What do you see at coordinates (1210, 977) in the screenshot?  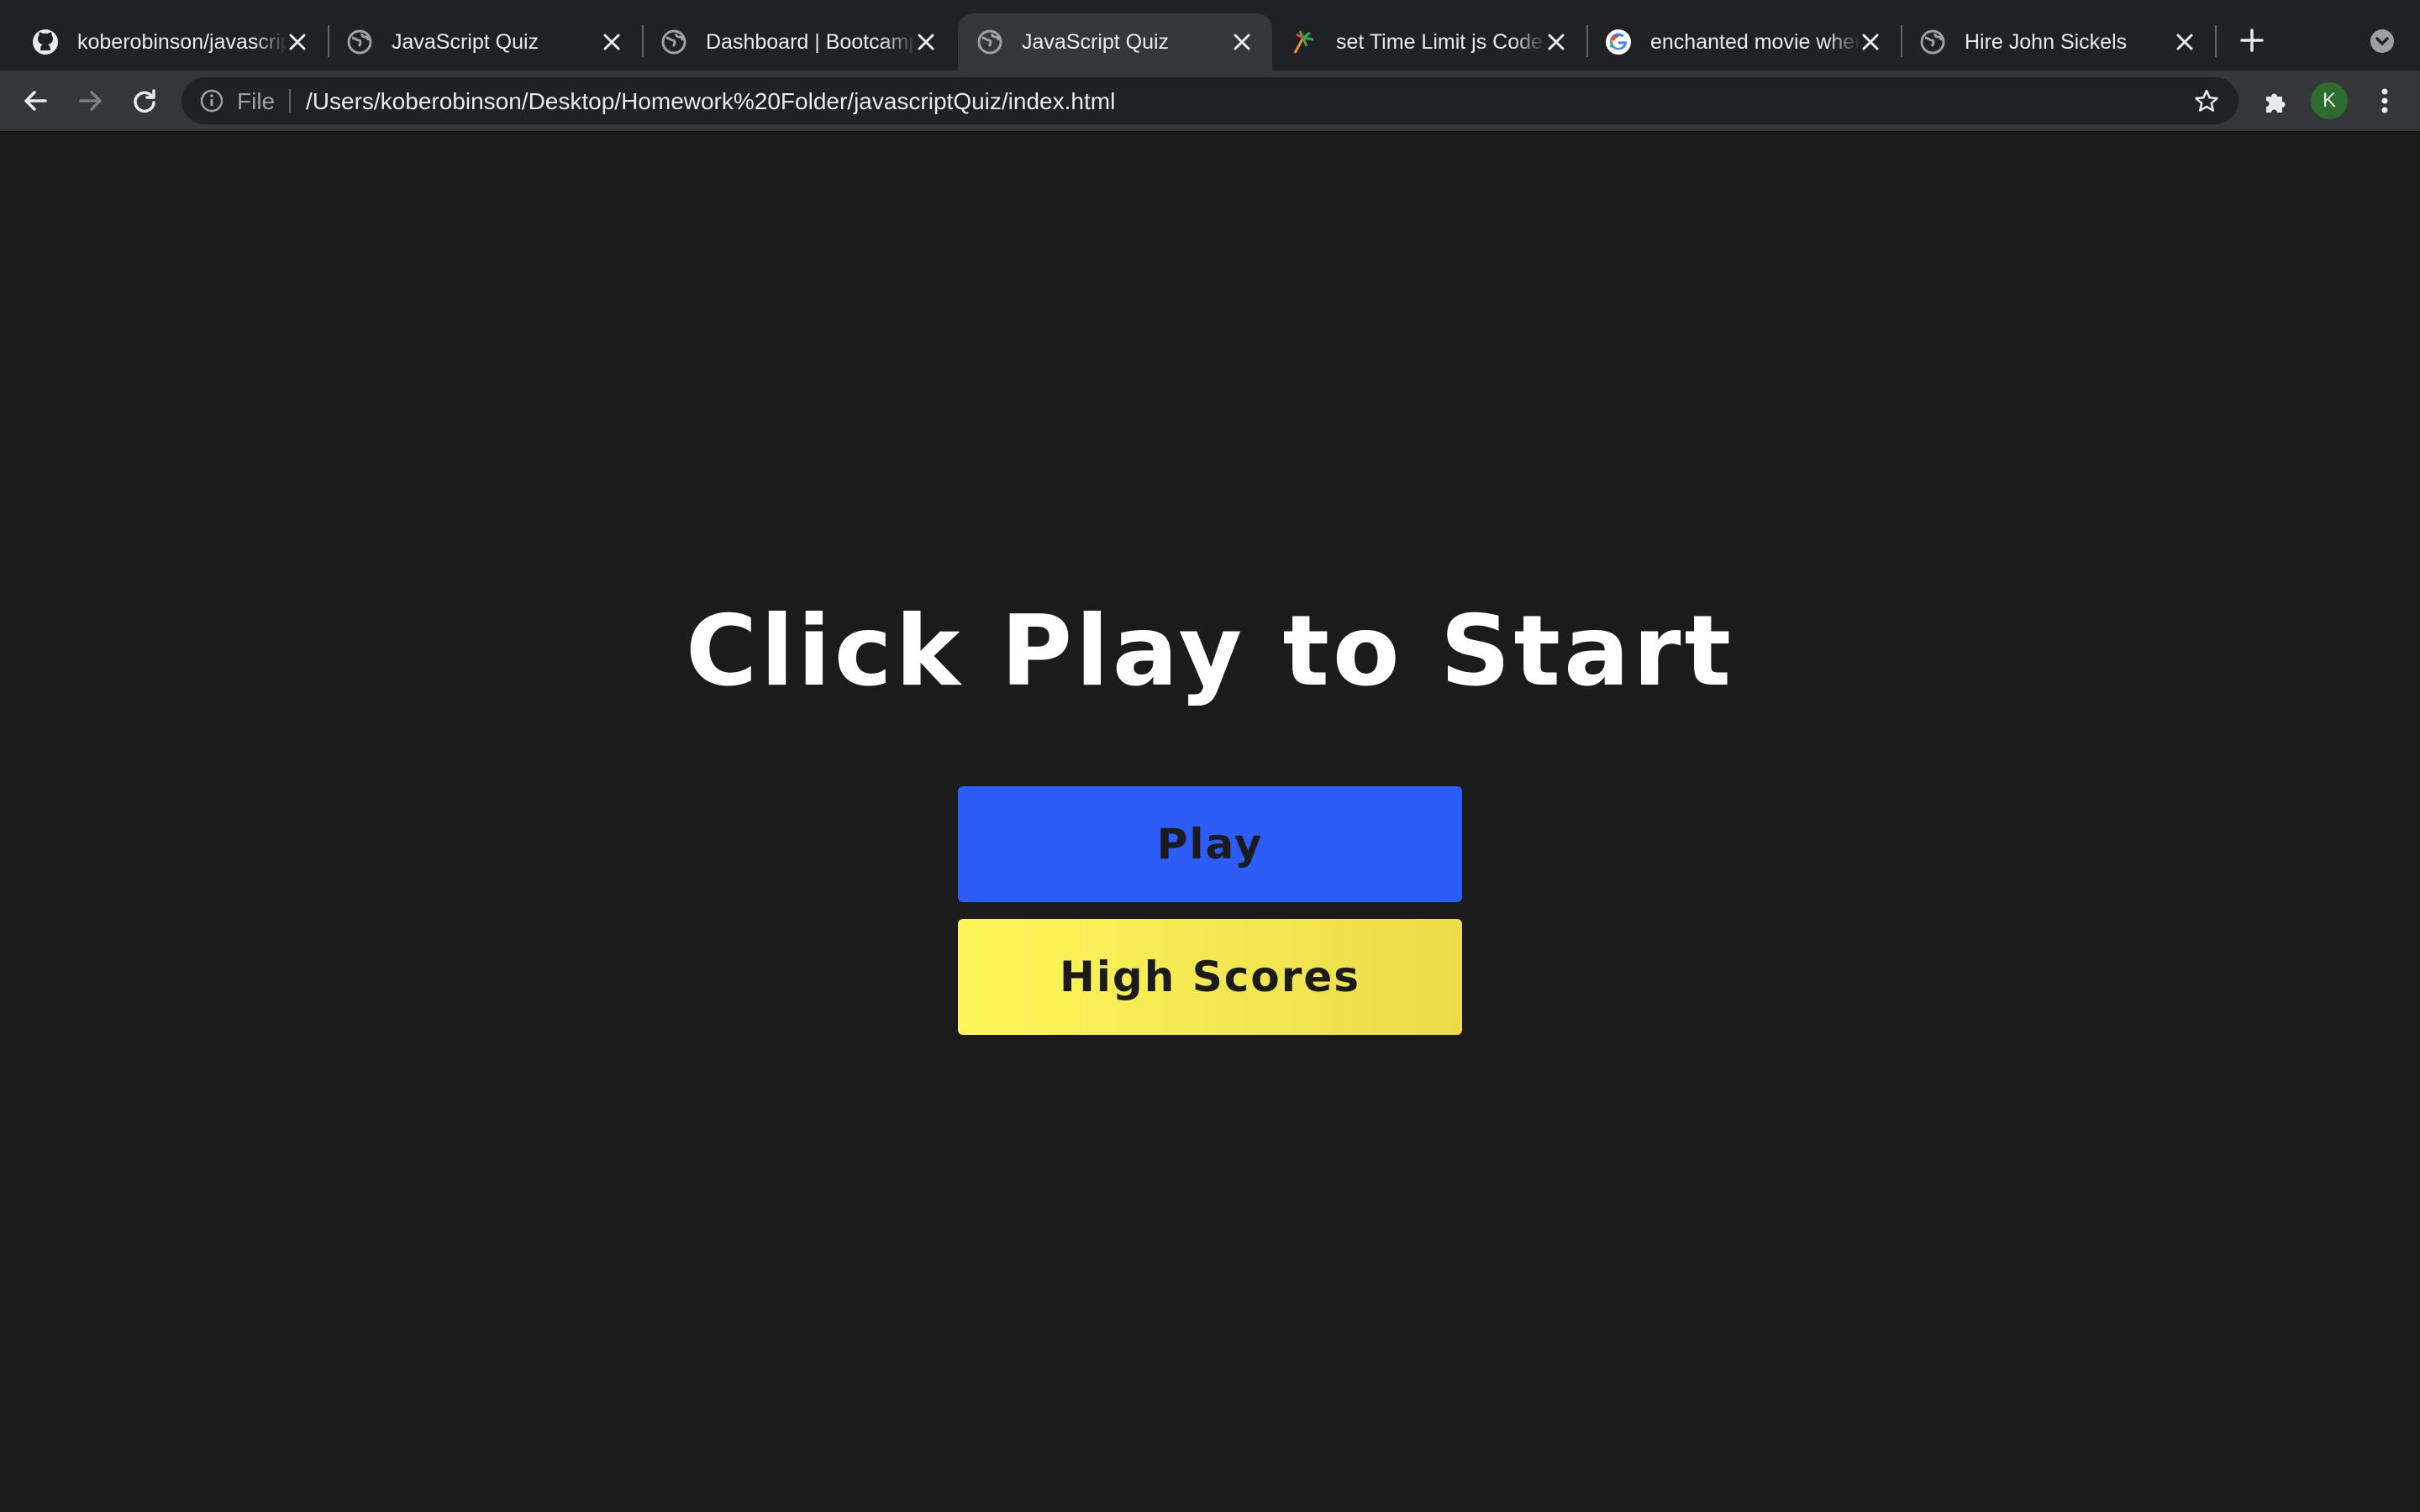 I see `high-scores-button: High Scores` at bounding box center [1210, 977].